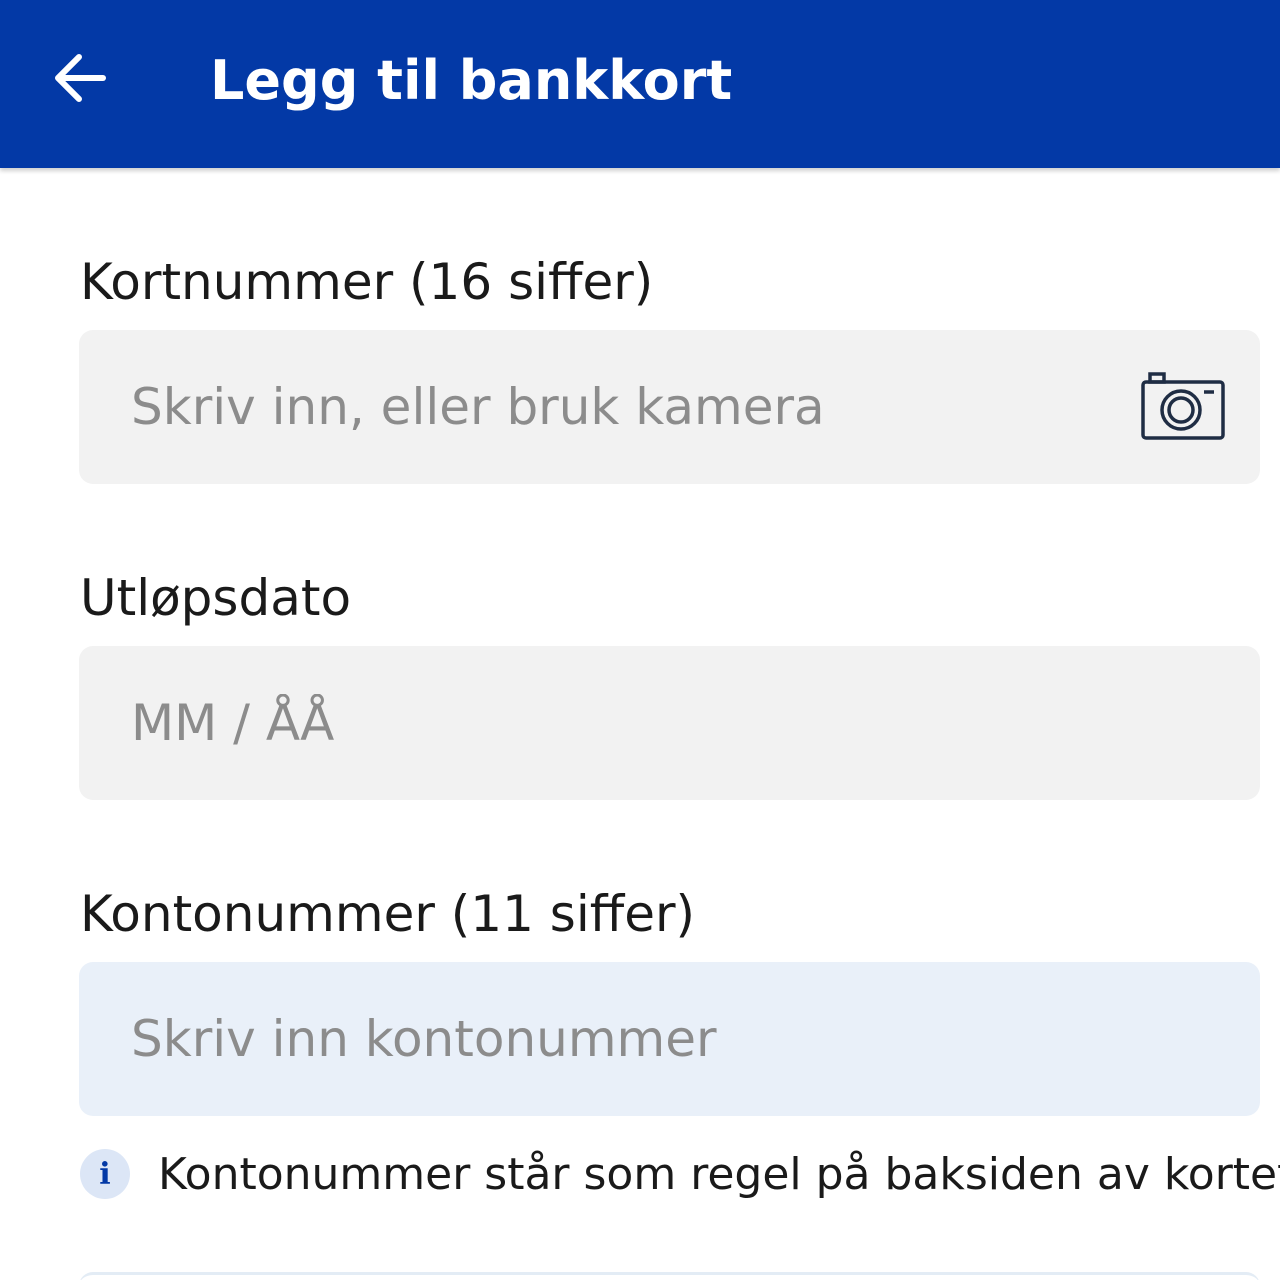 The image size is (1280, 1280). I want to click on expiry-date-label: Utløpsdato, so click(216, 598).